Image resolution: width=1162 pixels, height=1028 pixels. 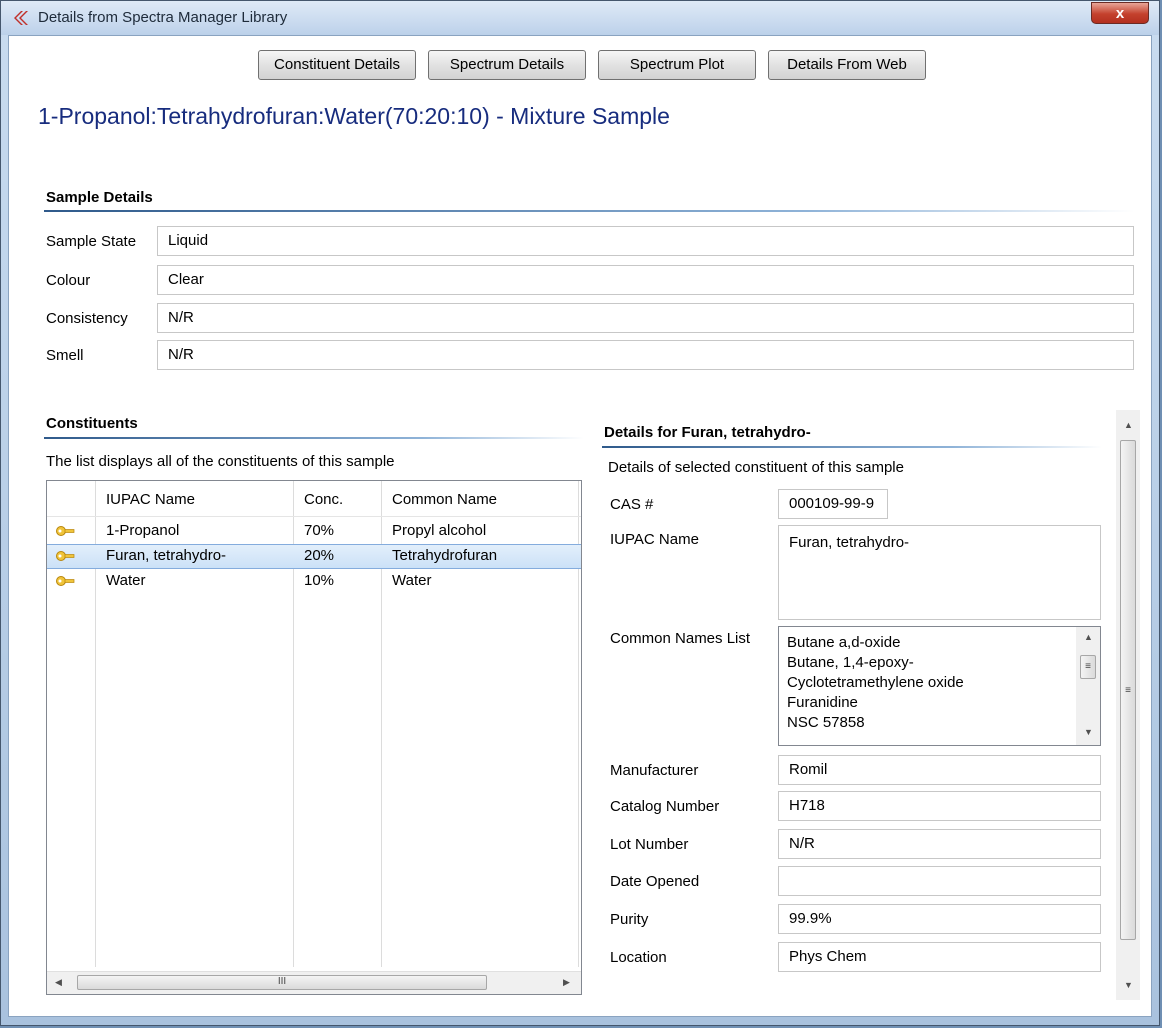 I want to click on iupac-name-cell: Water, so click(x=126, y=580).